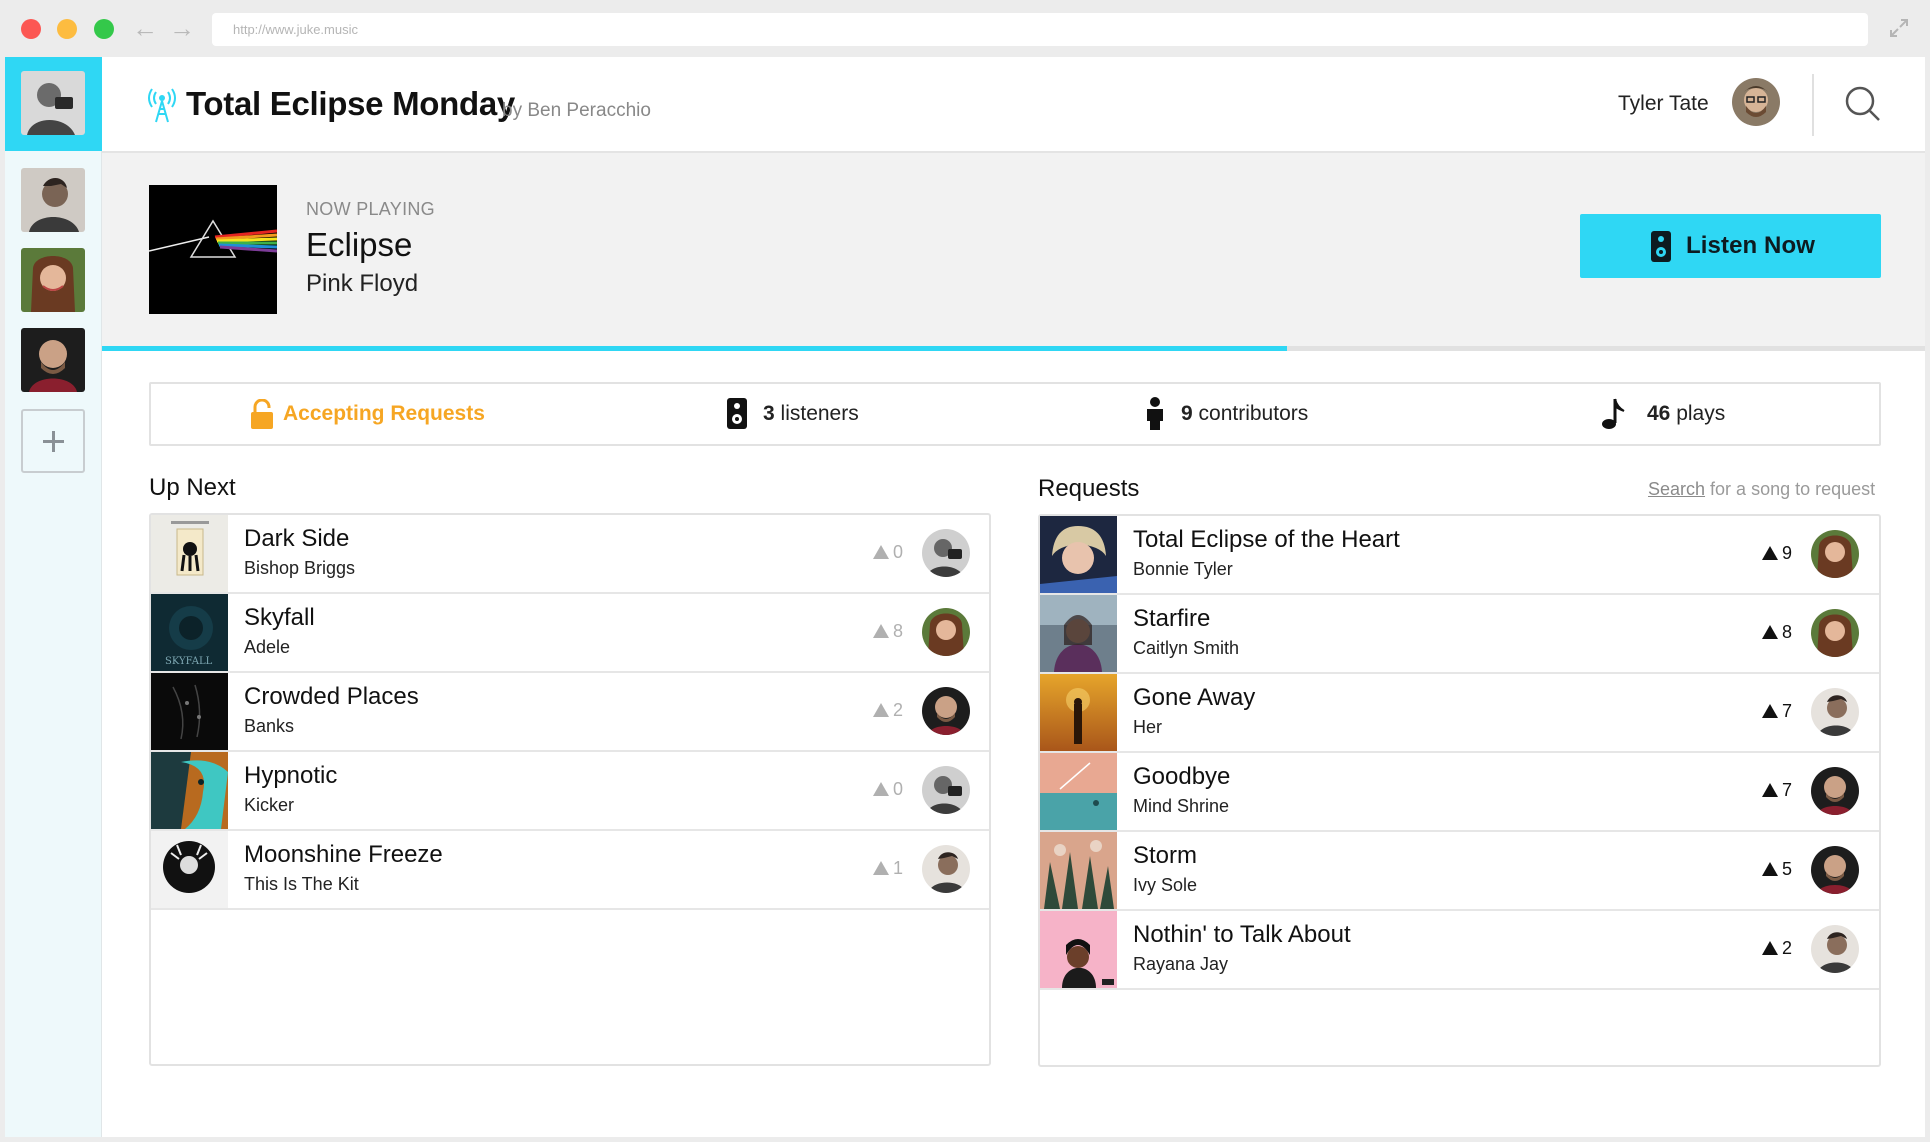 The width and height of the screenshot is (1930, 1142). I want to click on browser-chrome: ← → http://www.juke.music, so click(965, 28).